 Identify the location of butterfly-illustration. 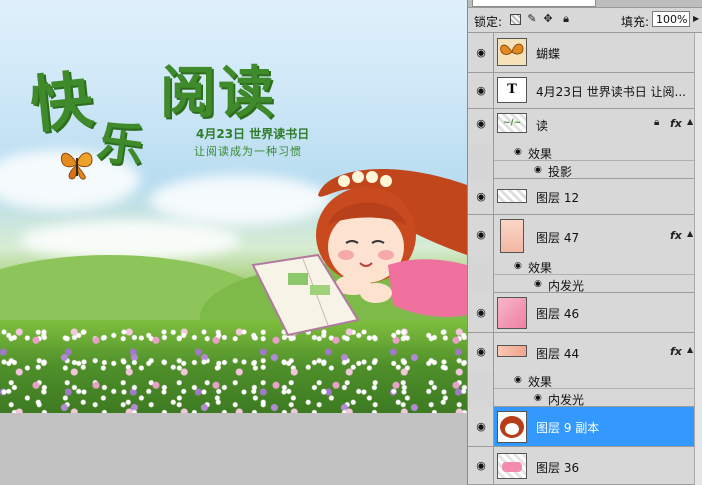
(76, 166).